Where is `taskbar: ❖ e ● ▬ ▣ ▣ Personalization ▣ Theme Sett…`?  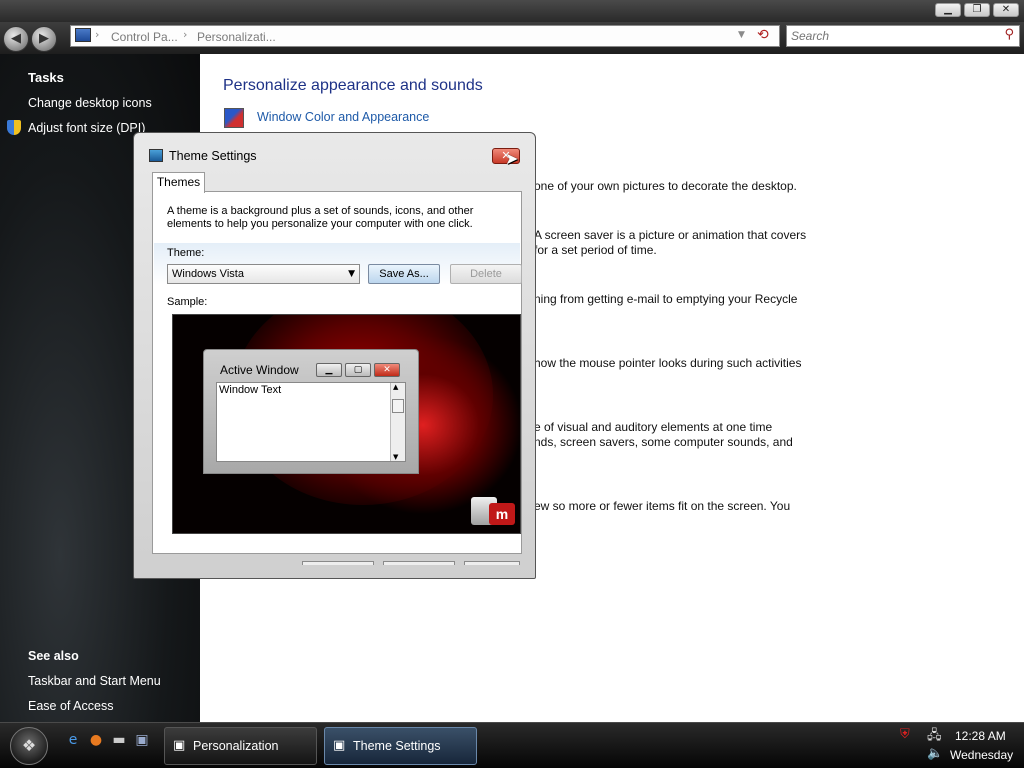 taskbar: ❖ e ● ▬ ▣ ▣ Personalization ▣ Theme Sett… is located at coordinates (512, 745).